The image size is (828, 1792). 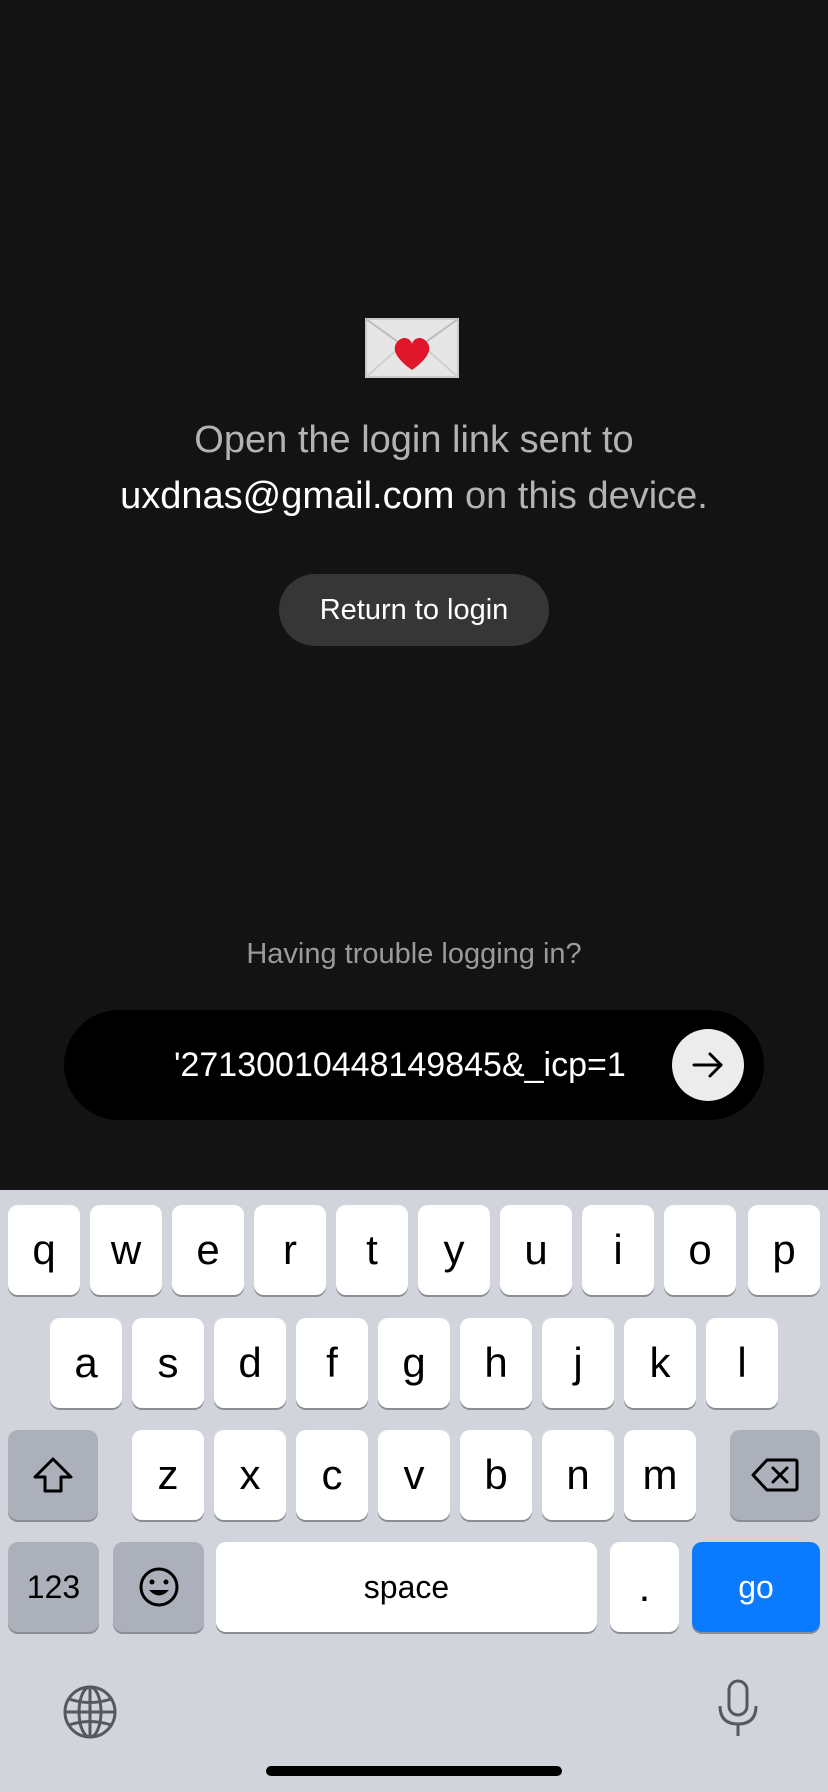 What do you see at coordinates (414, 954) in the screenshot?
I see `trouble-logging-in-link: Having trouble logging in?` at bounding box center [414, 954].